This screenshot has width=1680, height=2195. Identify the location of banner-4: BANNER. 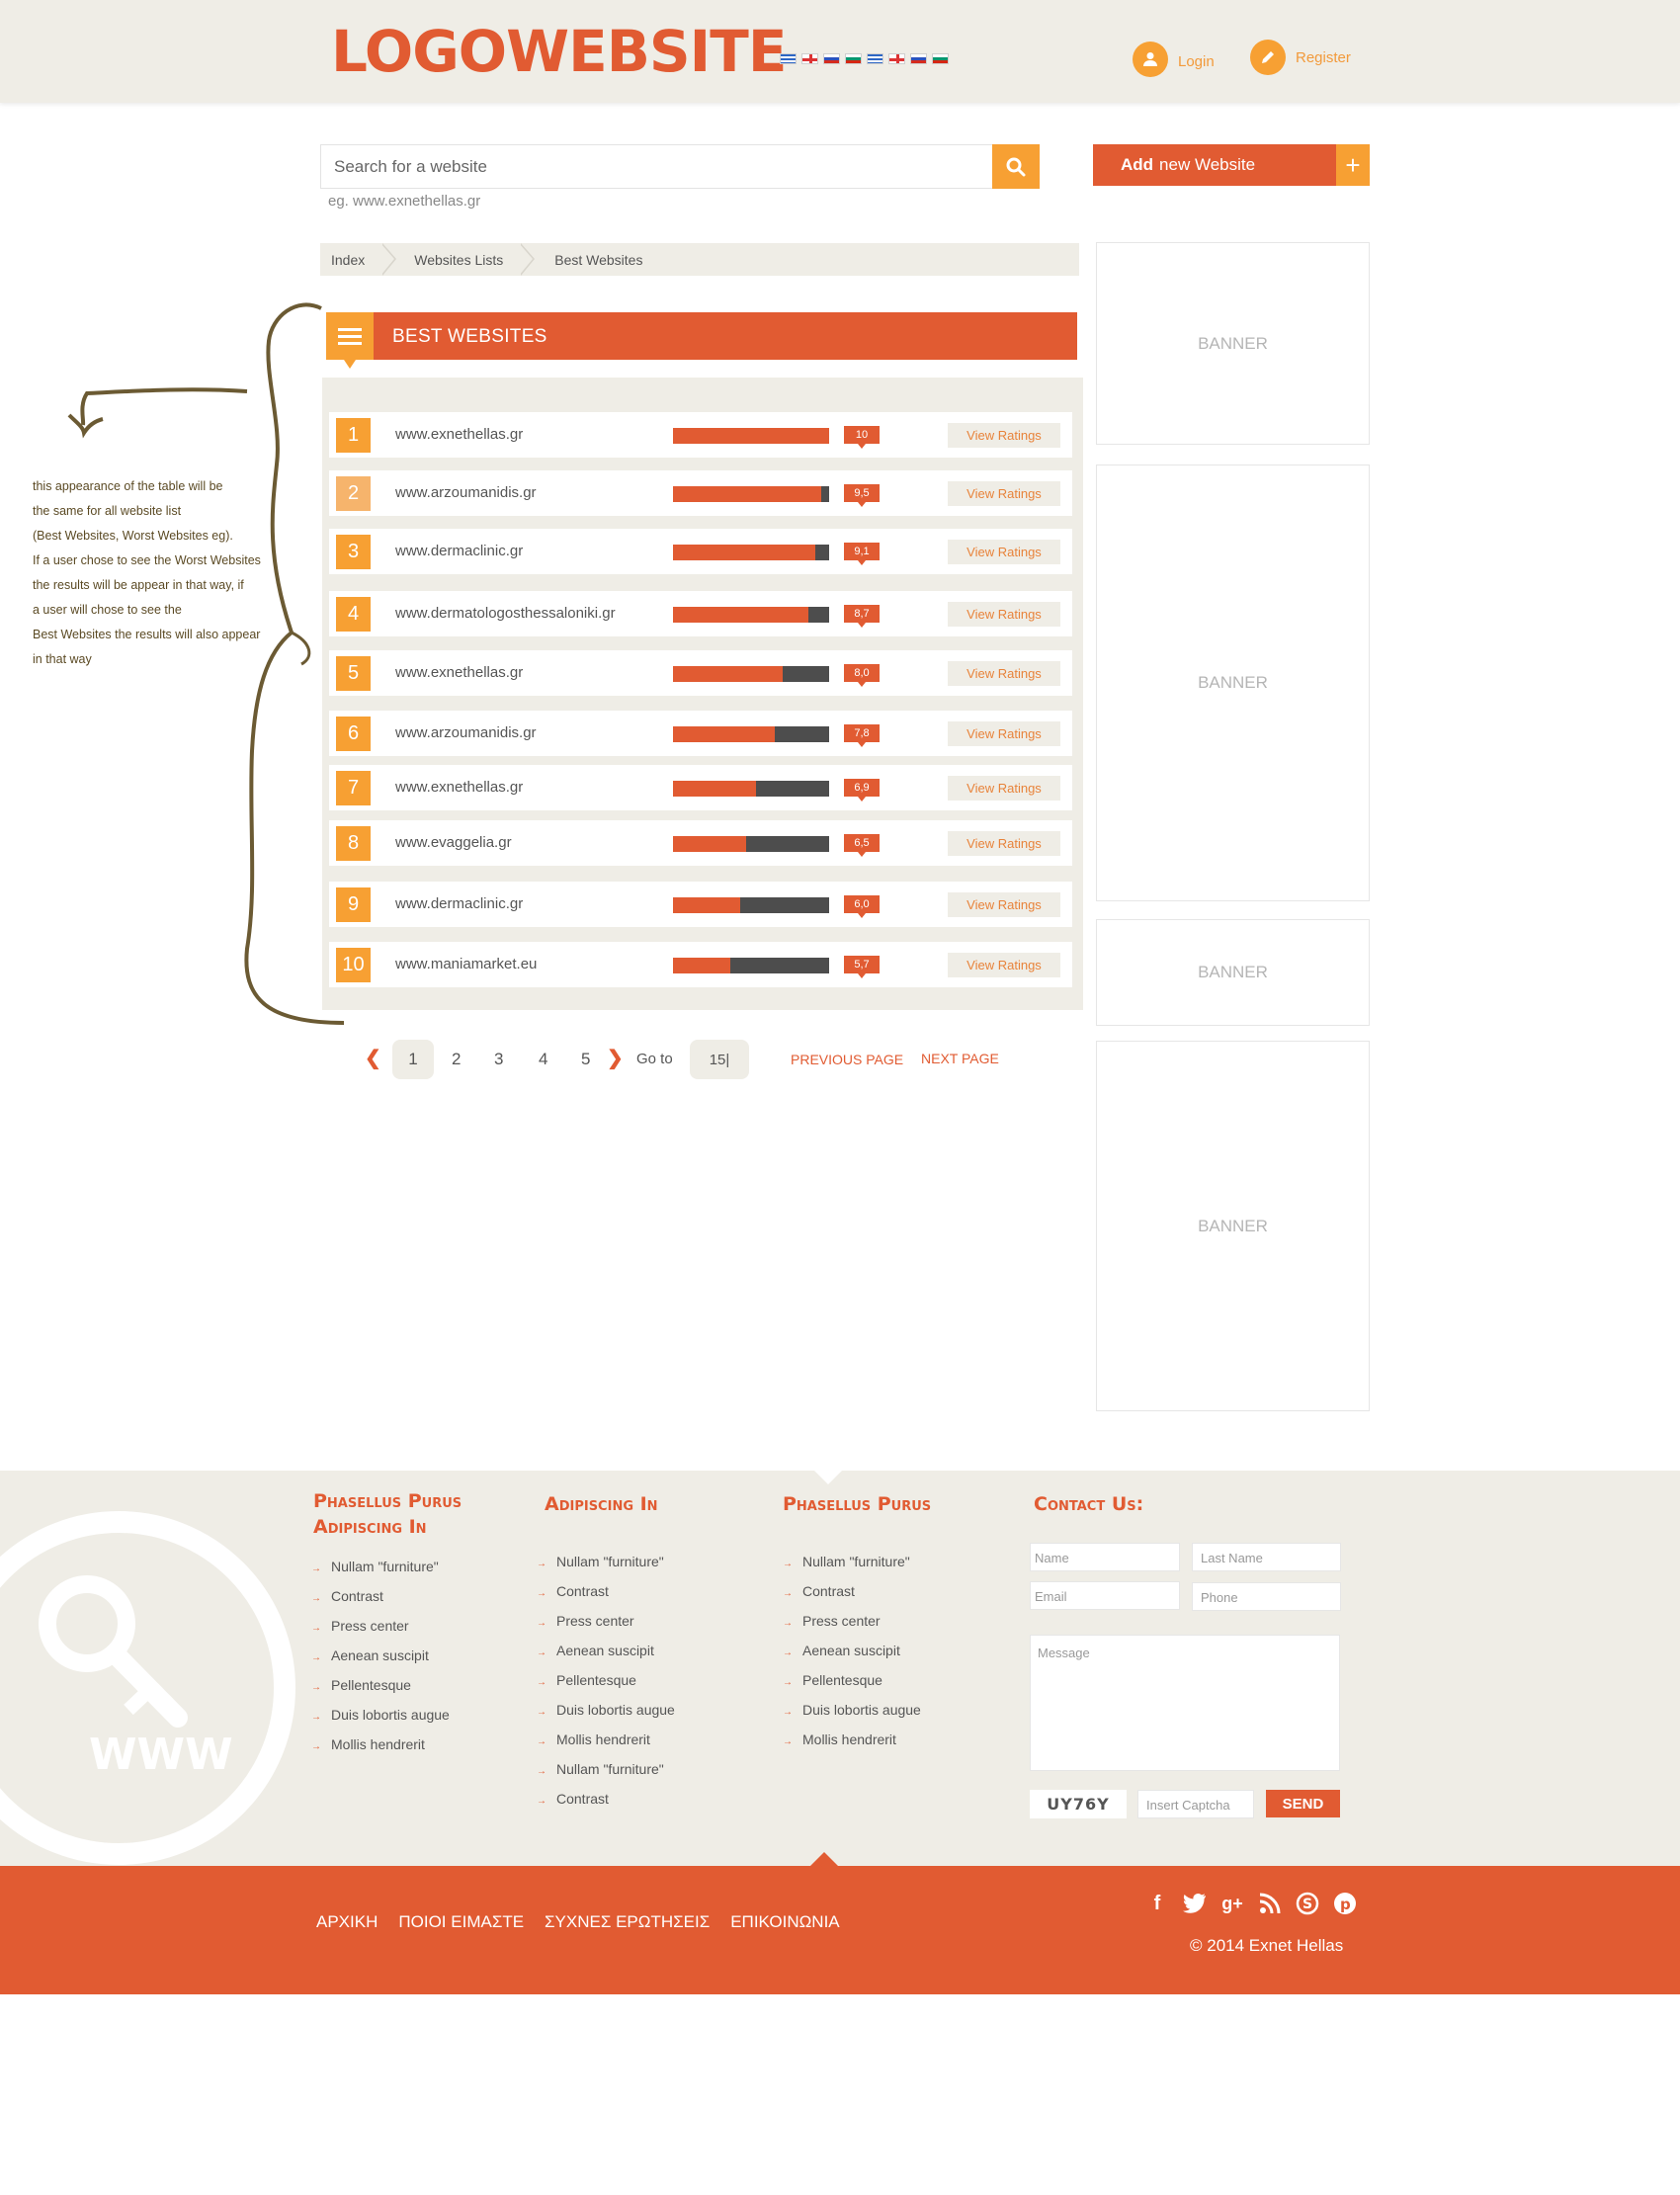
(1233, 1226).